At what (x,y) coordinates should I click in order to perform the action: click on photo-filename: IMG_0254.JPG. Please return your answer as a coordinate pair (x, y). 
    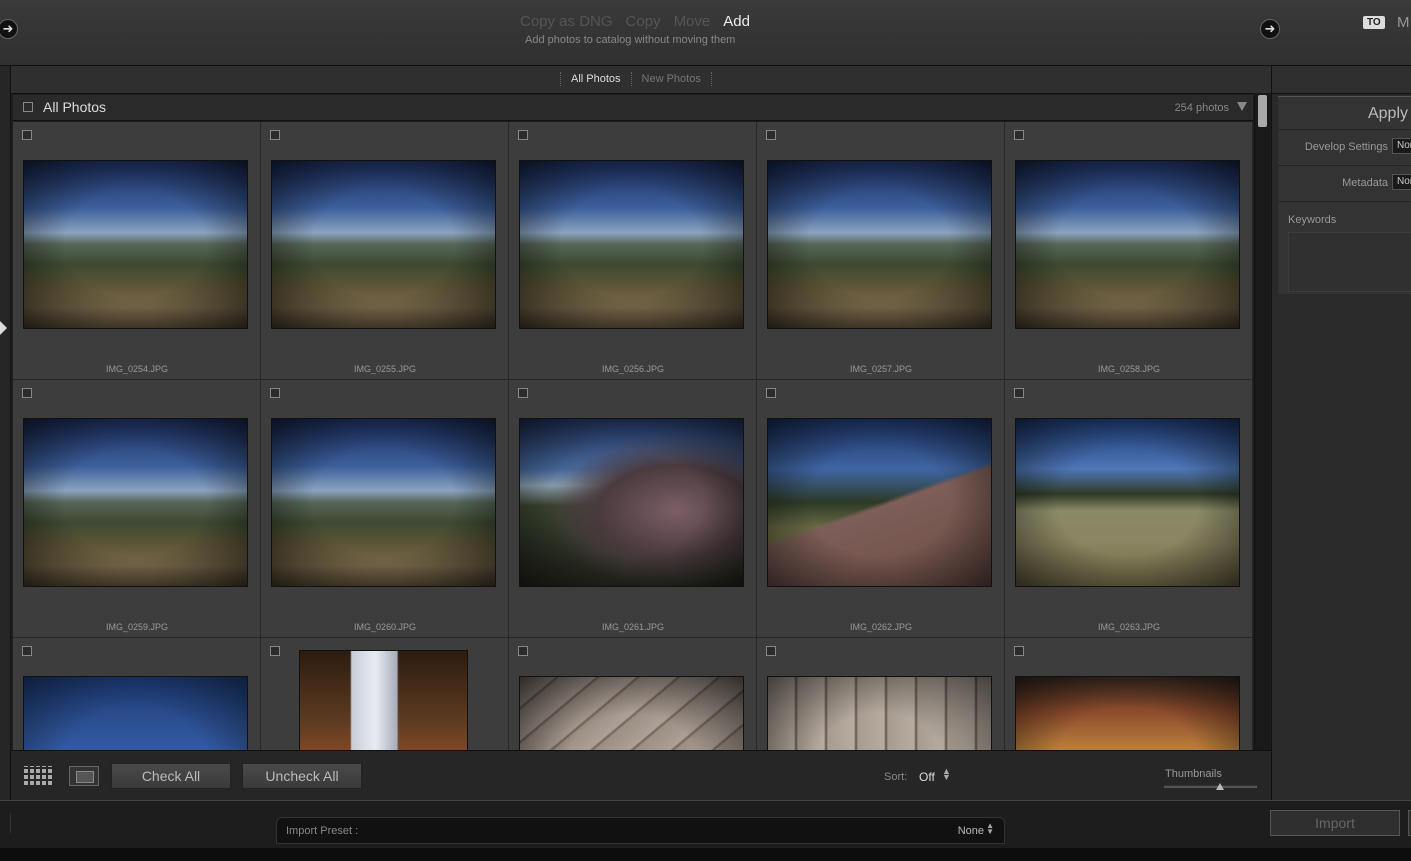
    Looking at the image, I should click on (137, 369).